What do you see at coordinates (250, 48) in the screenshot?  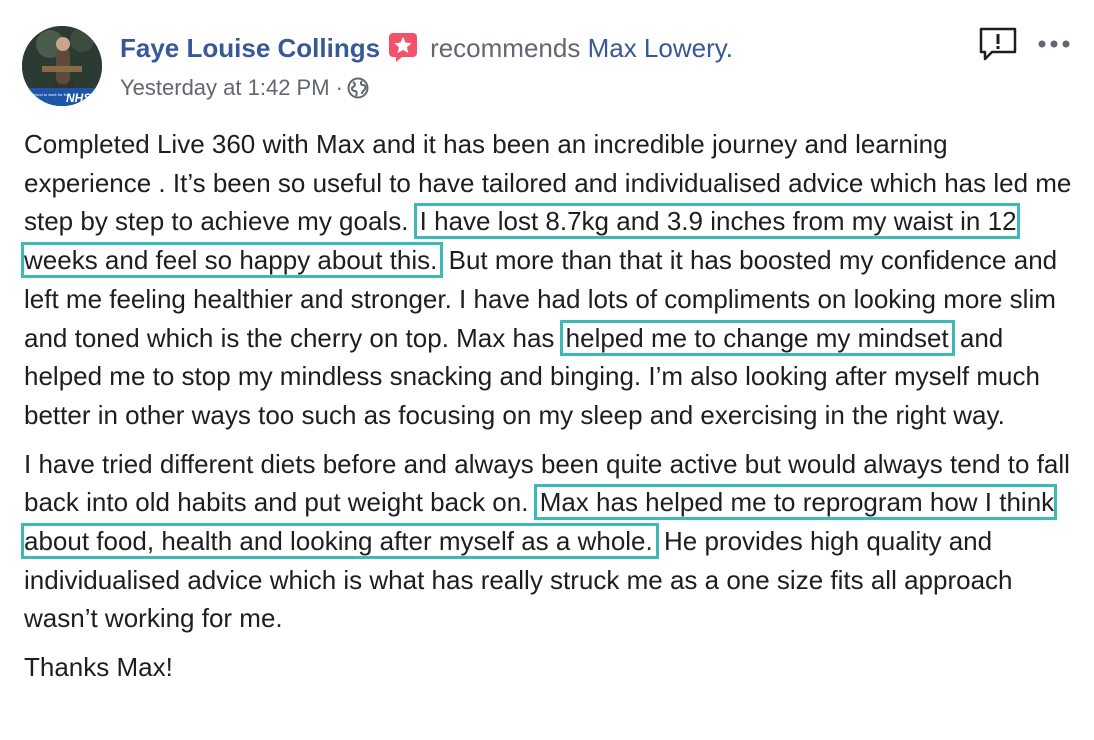 I see `author-name: Faye Louise Collings` at bounding box center [250, 48].